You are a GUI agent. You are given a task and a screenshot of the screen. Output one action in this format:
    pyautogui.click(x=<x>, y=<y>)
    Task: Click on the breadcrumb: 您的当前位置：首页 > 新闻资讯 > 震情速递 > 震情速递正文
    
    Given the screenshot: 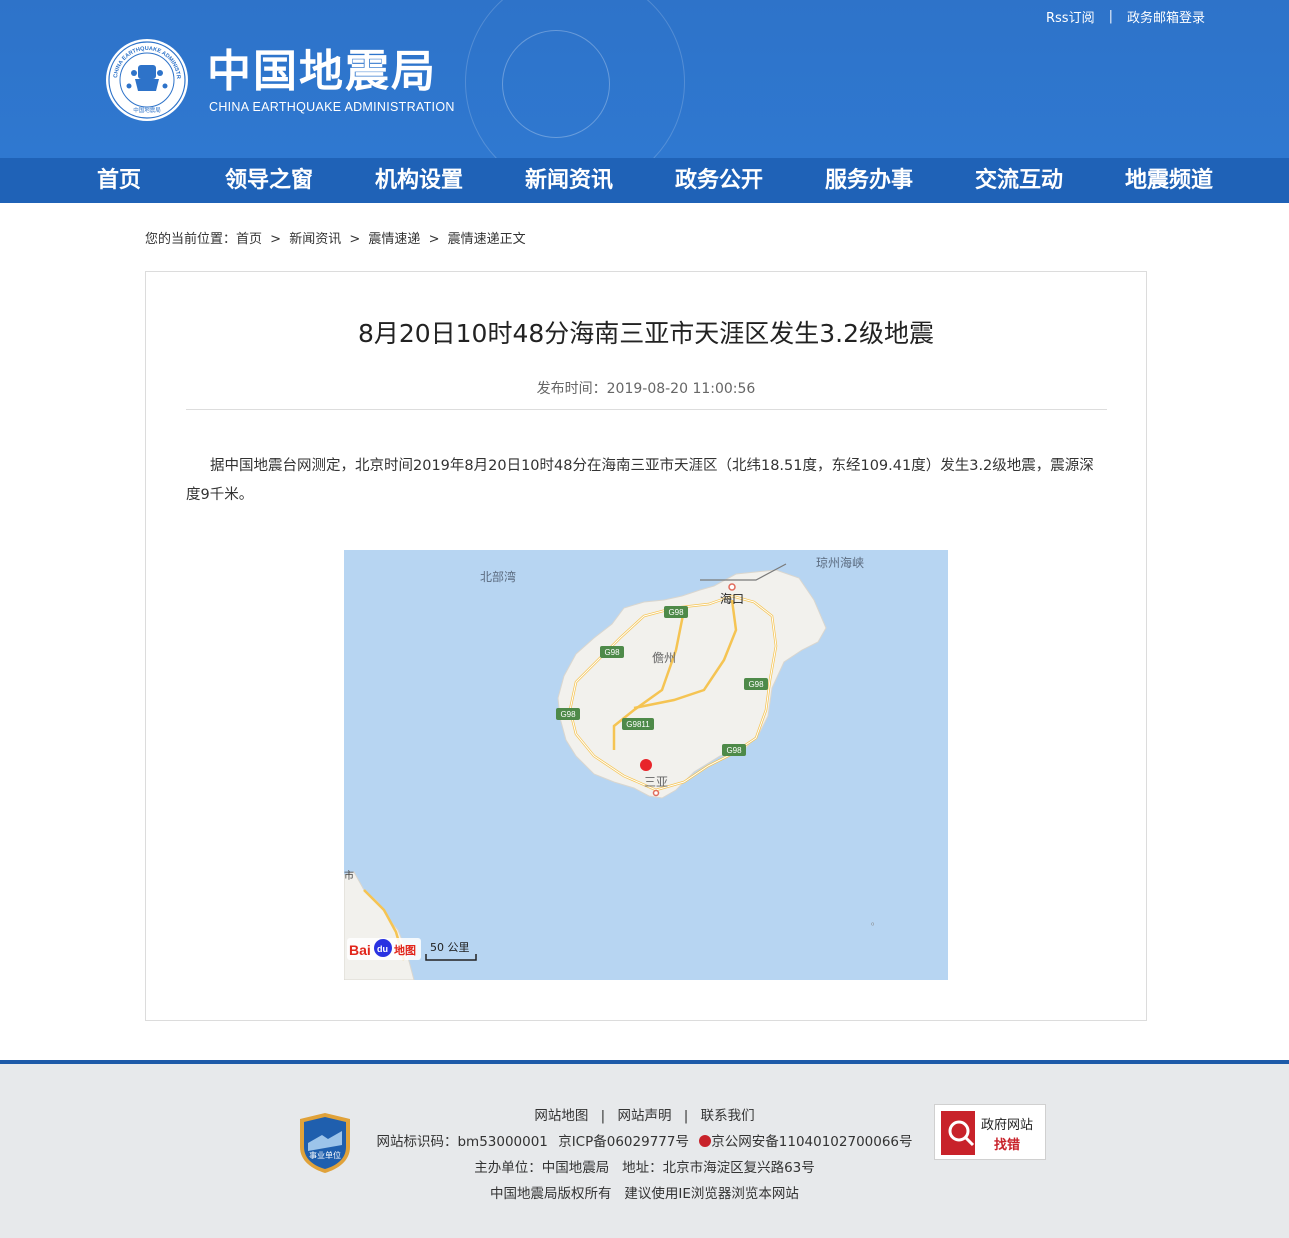 What is the action you would take?
    pyautogui.click(x=335, y=237)
    